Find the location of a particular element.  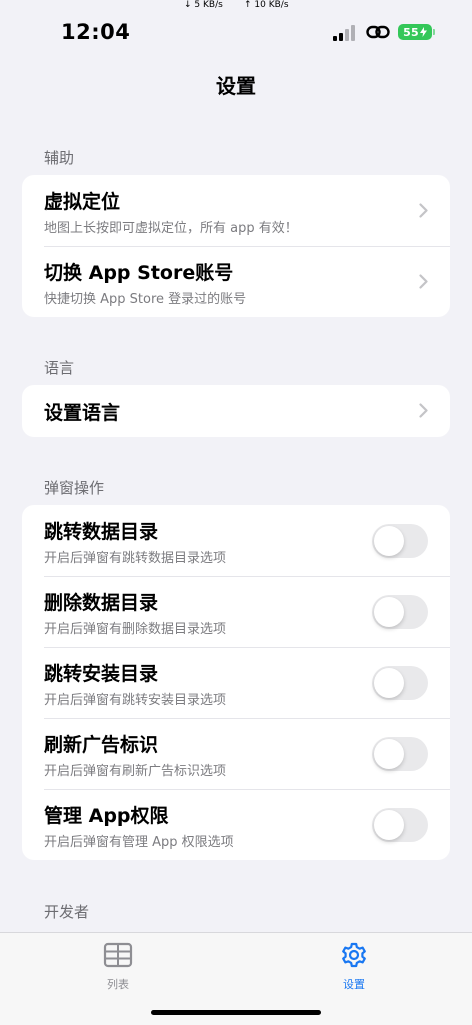

jump-install-dir-toggle is located at coordinates (400, 683).